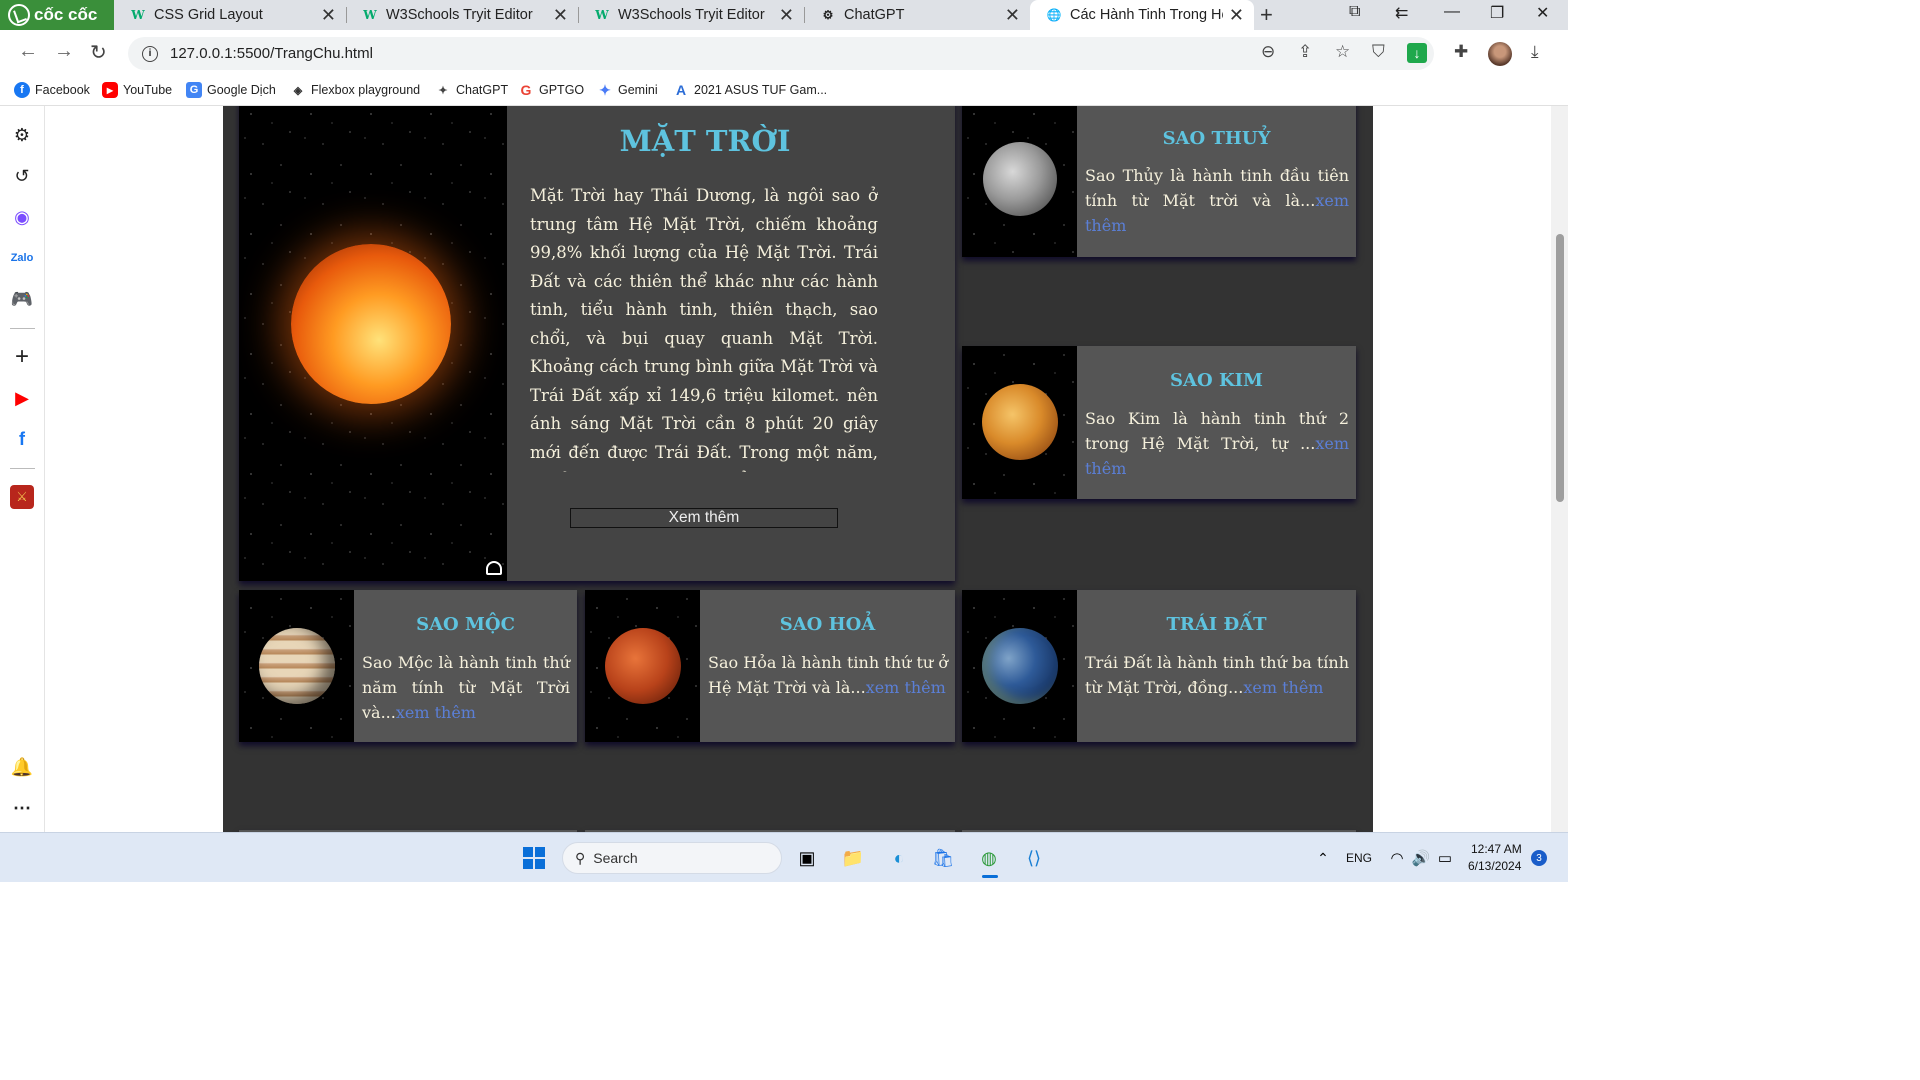  I want to click on bookmark-youtube: ▶ YouTube, so click(137, 90).